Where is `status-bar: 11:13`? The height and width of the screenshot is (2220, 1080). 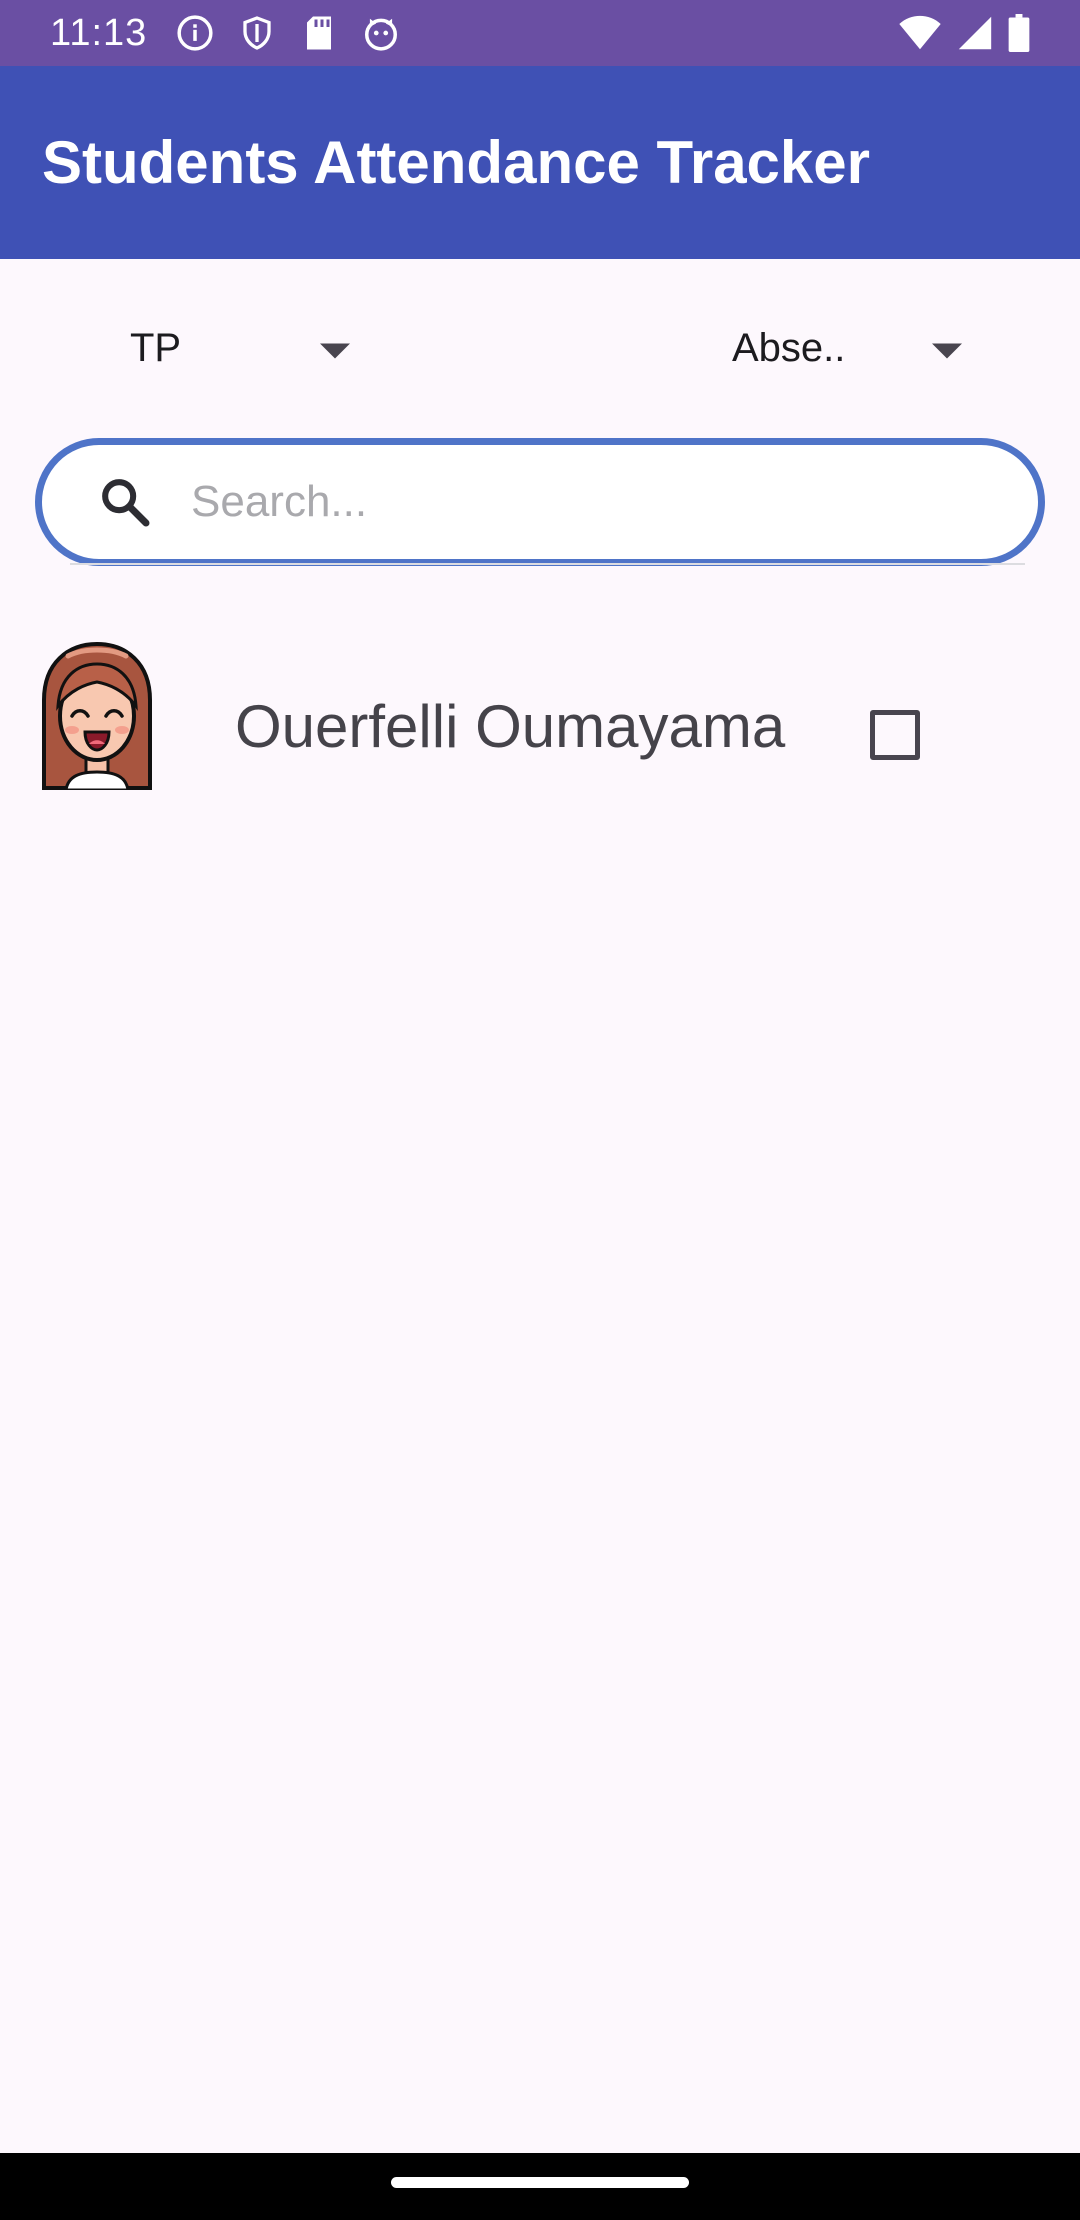
status-bar: 11:13 is located at coordinates (540, 33).